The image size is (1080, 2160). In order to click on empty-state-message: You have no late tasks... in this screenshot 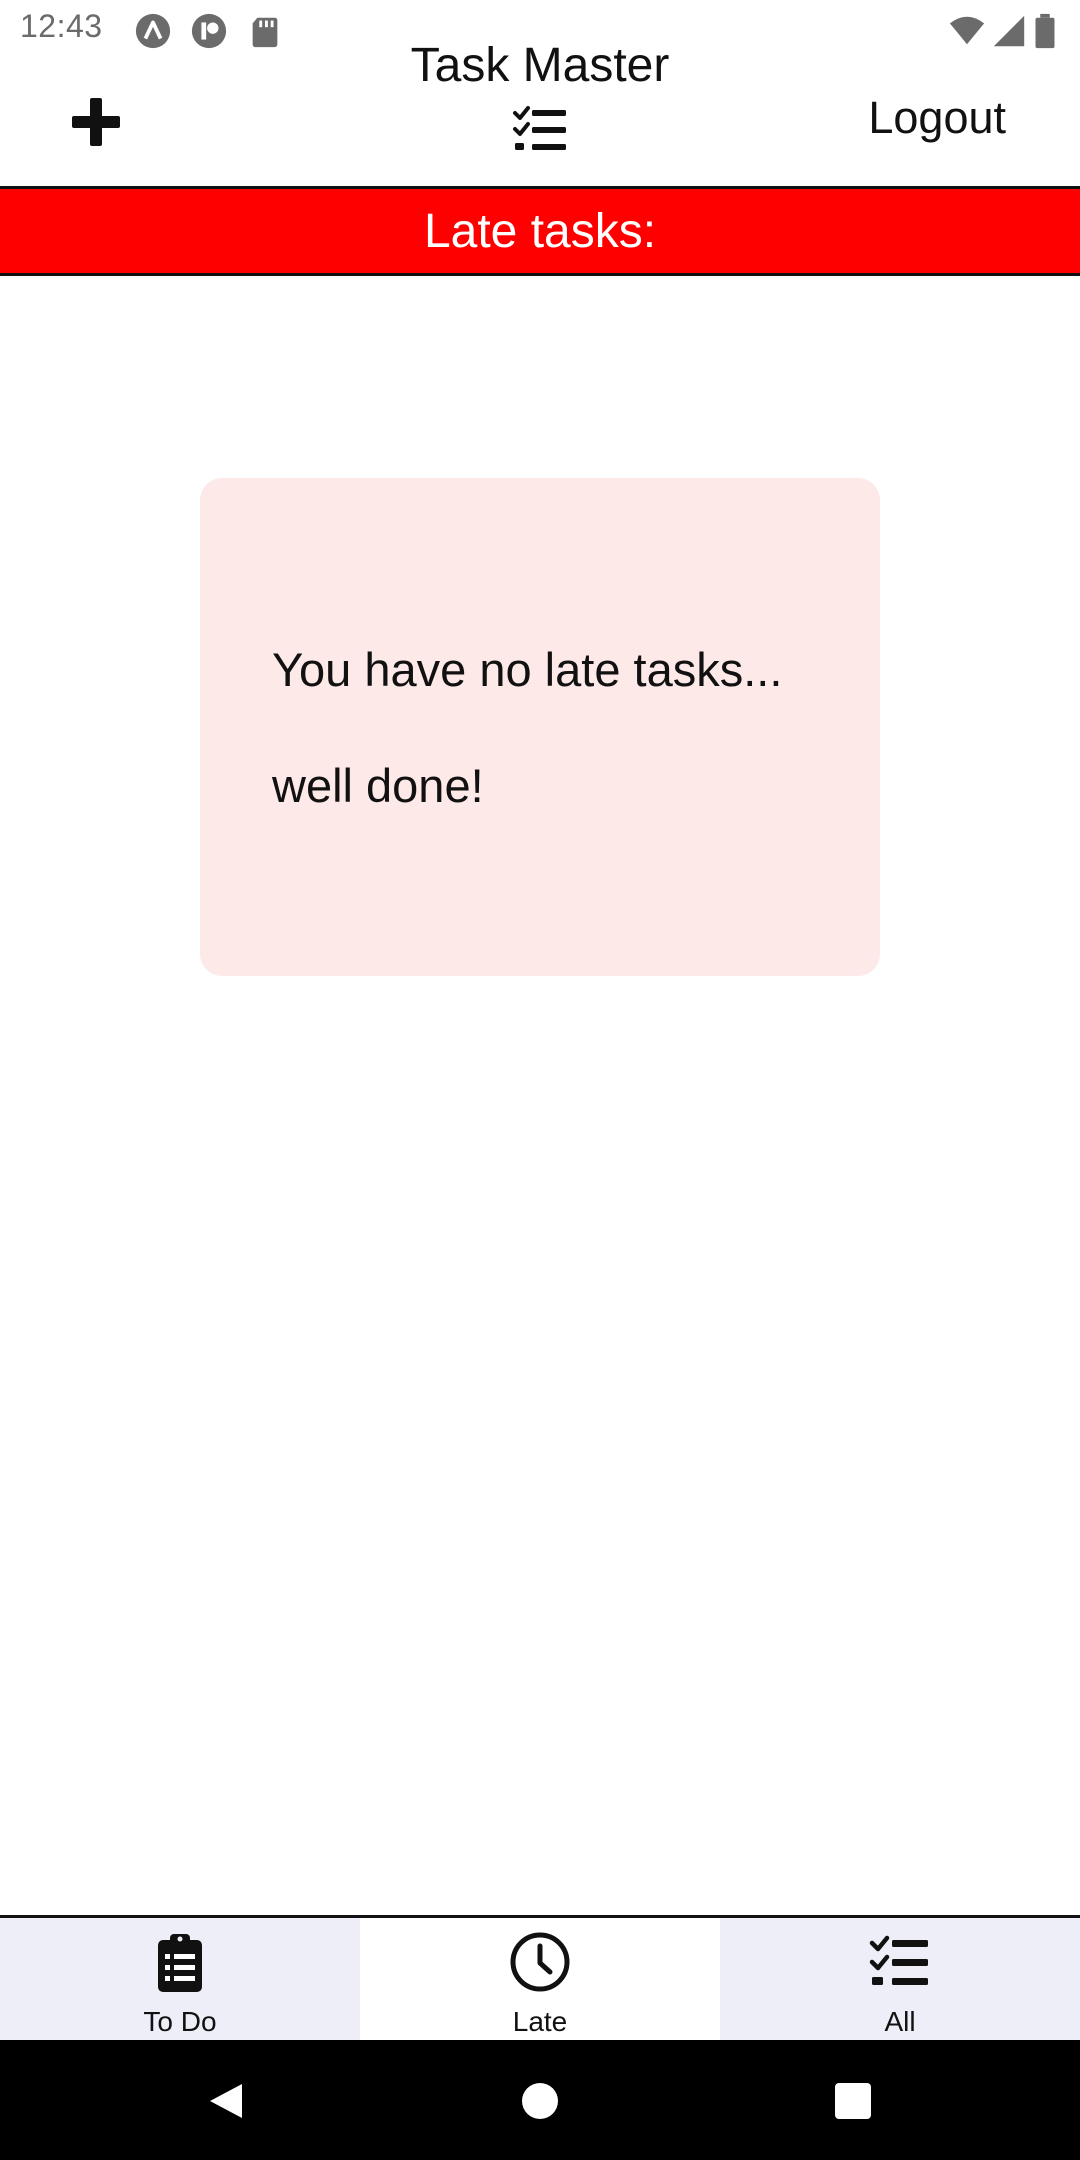, I will do `click(527, 669)`.